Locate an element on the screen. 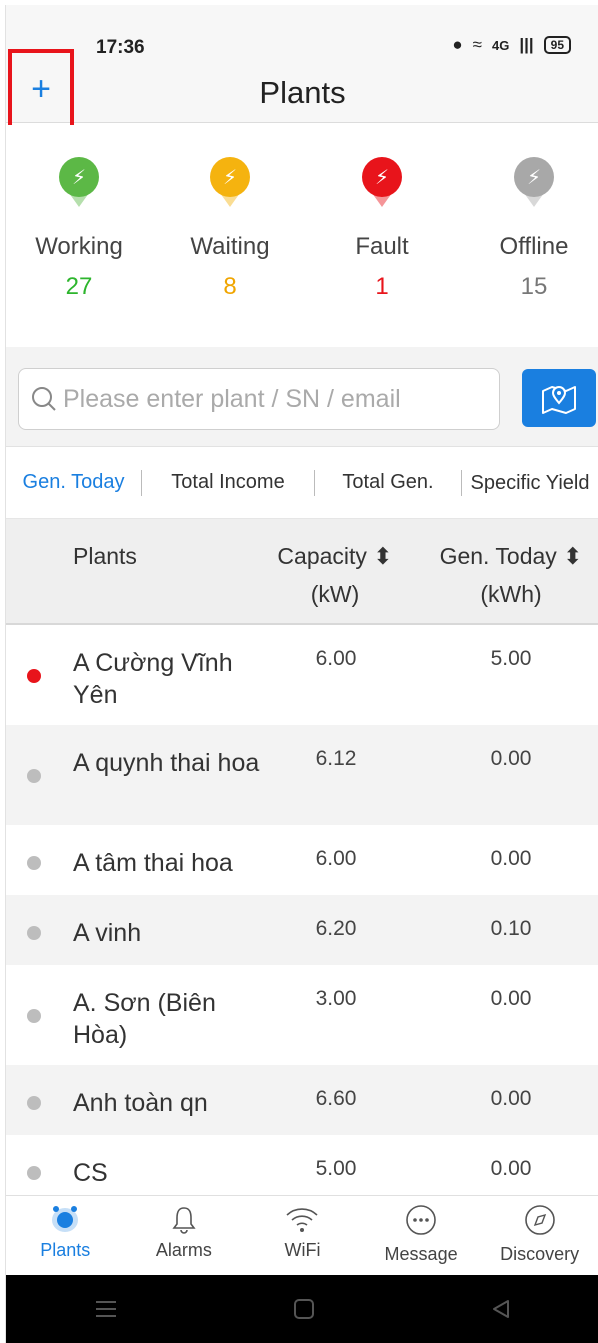 The width and height of the screenshot is (598, 1343). tab-gen-today: Gen. Today is located at coordinates (73, 482).